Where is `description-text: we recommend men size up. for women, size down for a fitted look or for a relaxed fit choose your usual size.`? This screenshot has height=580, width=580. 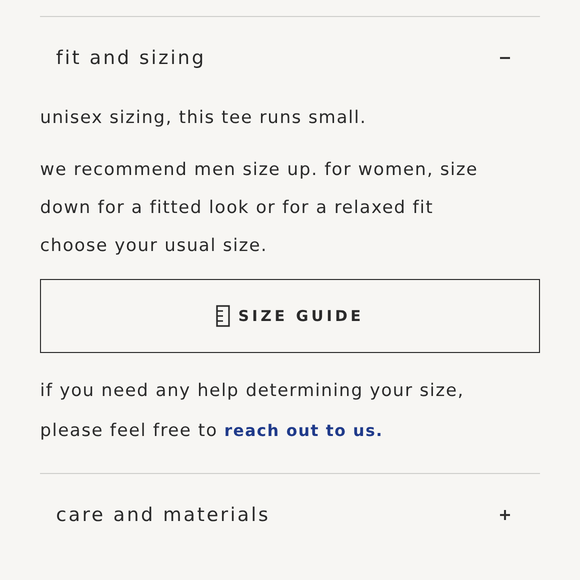
description-text: we recommend men size up. for women, size down for a fitted look or for a relaxed fit choose your usual size. is located at coordinates (260, 208).